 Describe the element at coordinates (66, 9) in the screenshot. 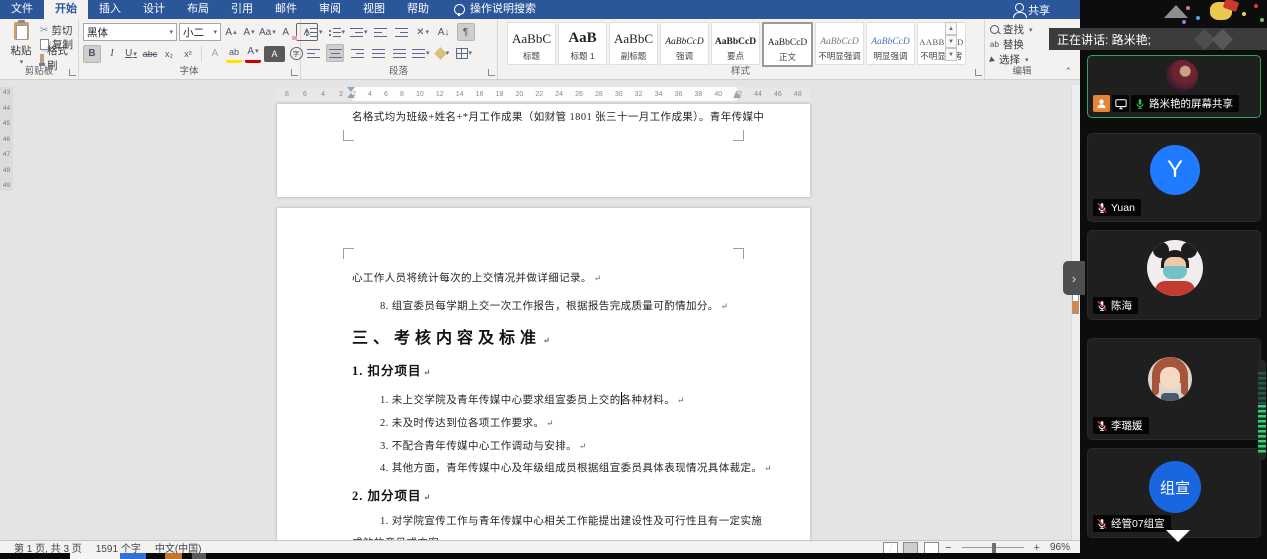

I see `tab-home: 开始` at that location.